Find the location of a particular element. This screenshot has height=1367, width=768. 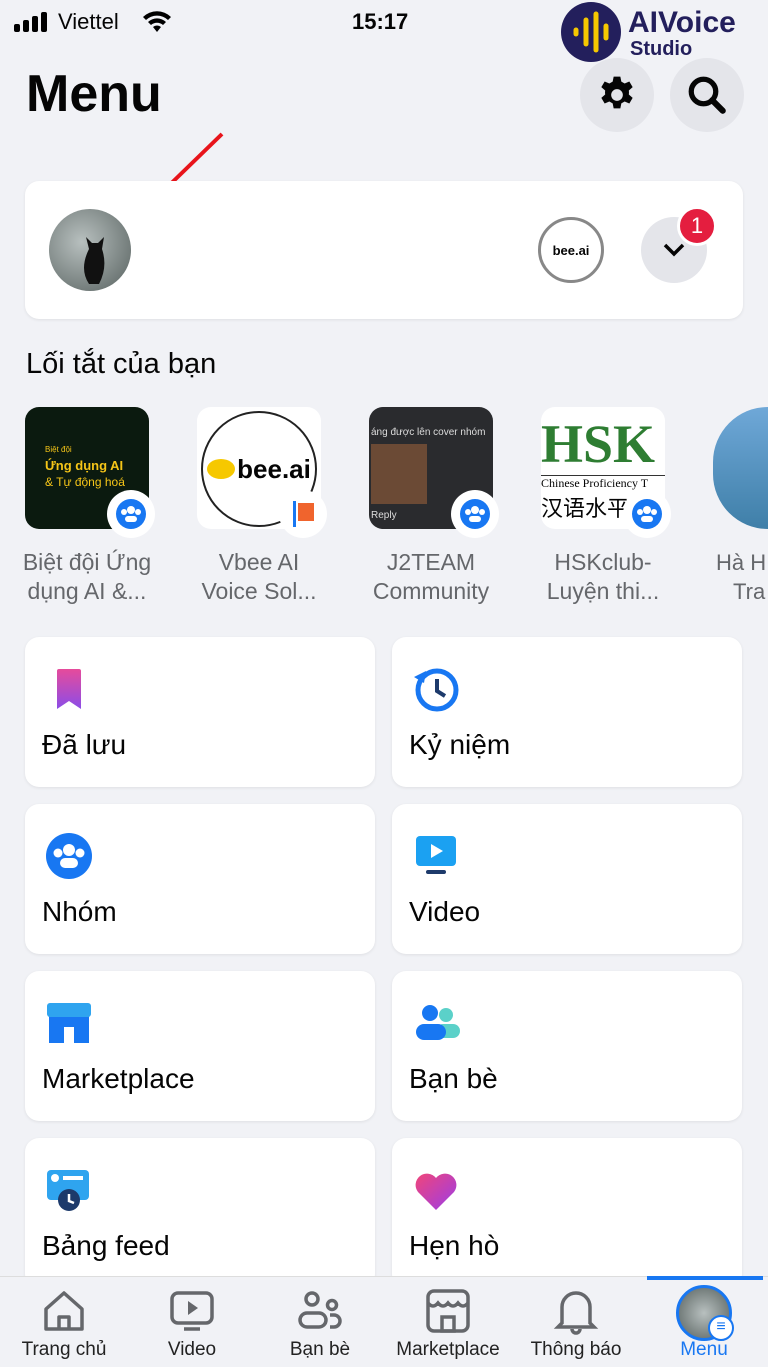

notification-badge: 1 is located at coordinates (697, 226).